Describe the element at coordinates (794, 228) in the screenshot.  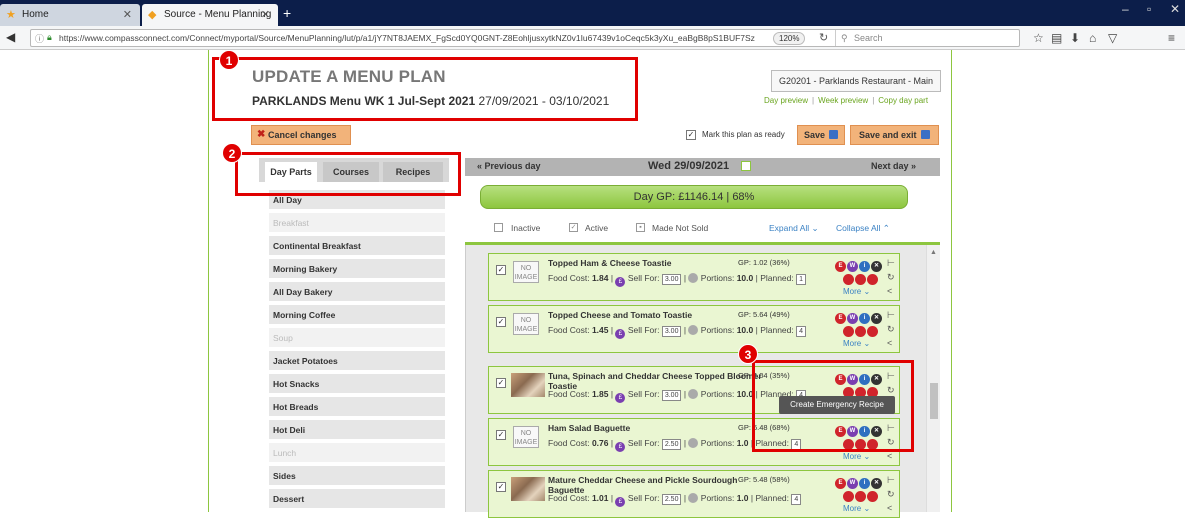
I see `expand-all-link: Expand All ⌄` at that location.